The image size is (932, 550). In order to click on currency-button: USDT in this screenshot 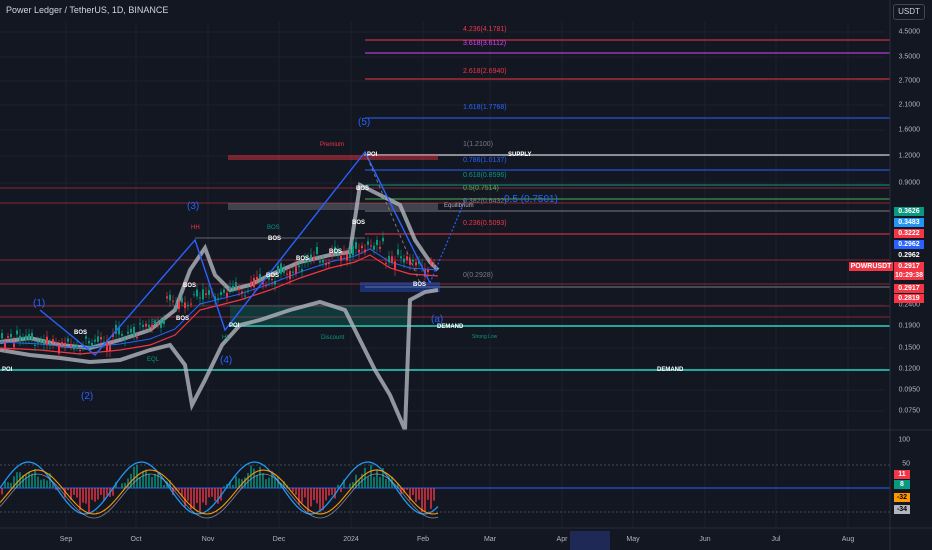, I will do `click(909, 12)`.